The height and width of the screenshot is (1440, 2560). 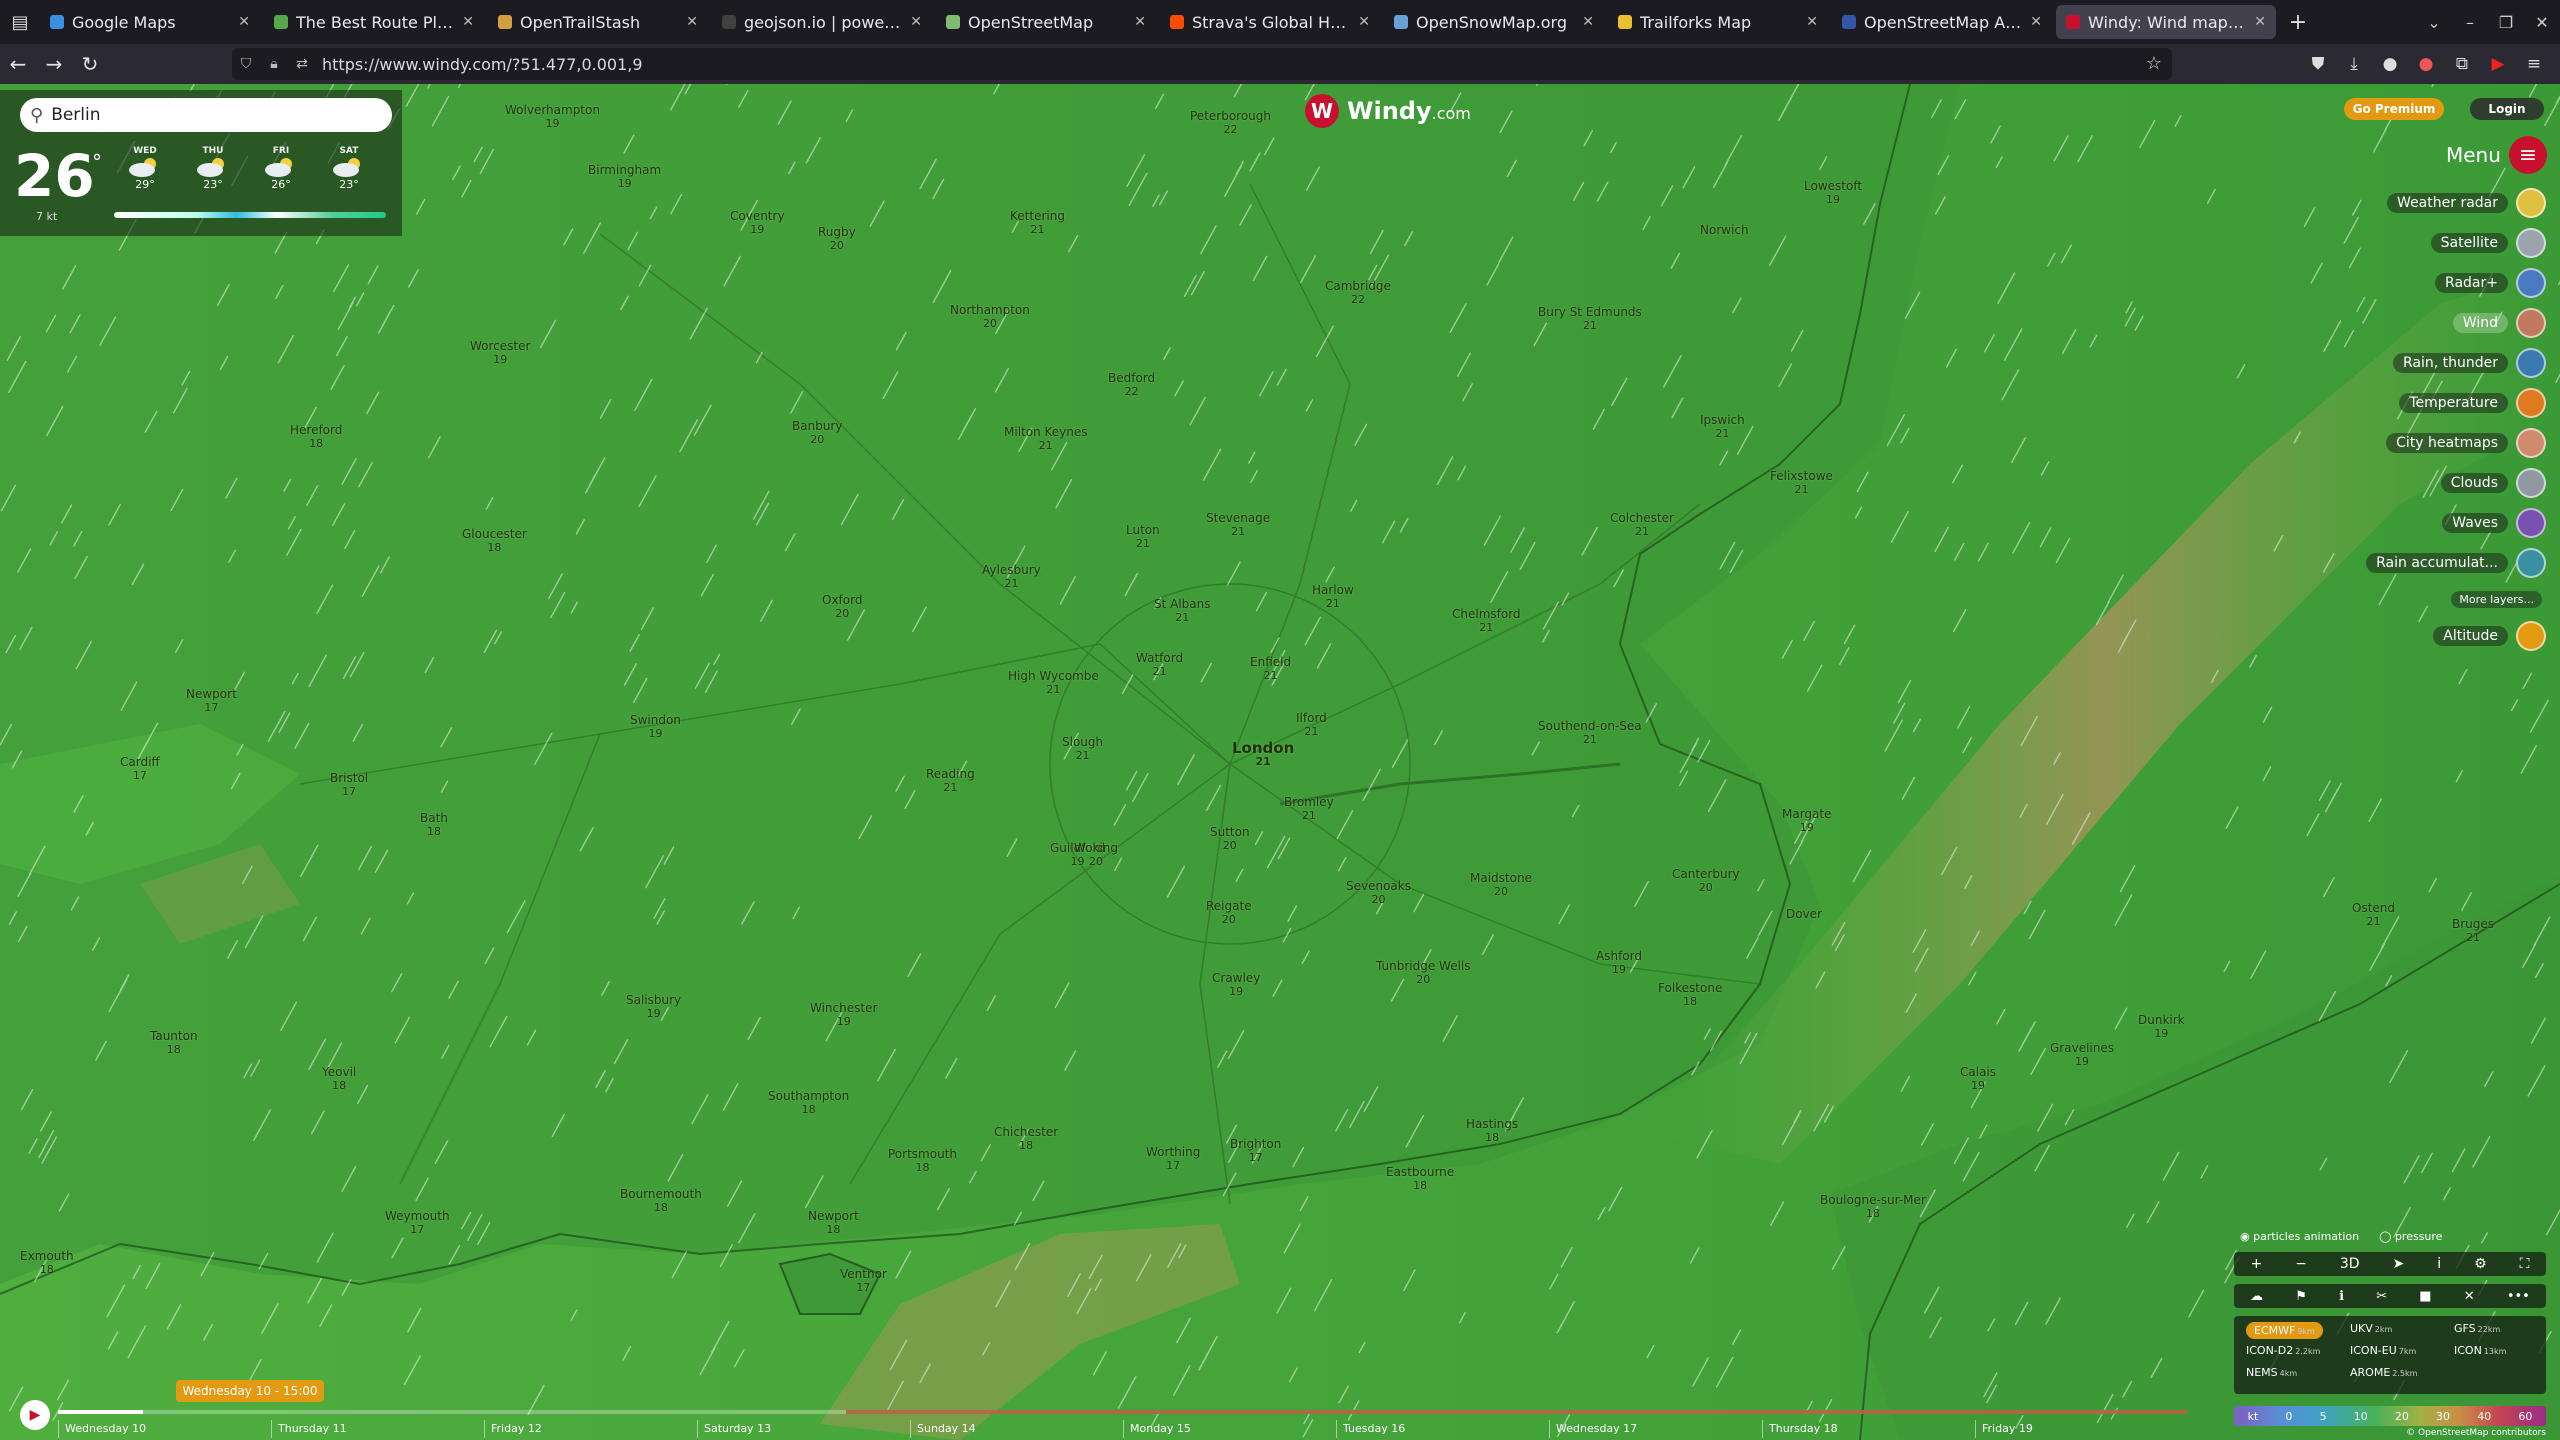 What do you see at coordinates (1978, 1079) in the screenshot?
I see `place-label: Calais 19` at bounding box center [1978, 1079].